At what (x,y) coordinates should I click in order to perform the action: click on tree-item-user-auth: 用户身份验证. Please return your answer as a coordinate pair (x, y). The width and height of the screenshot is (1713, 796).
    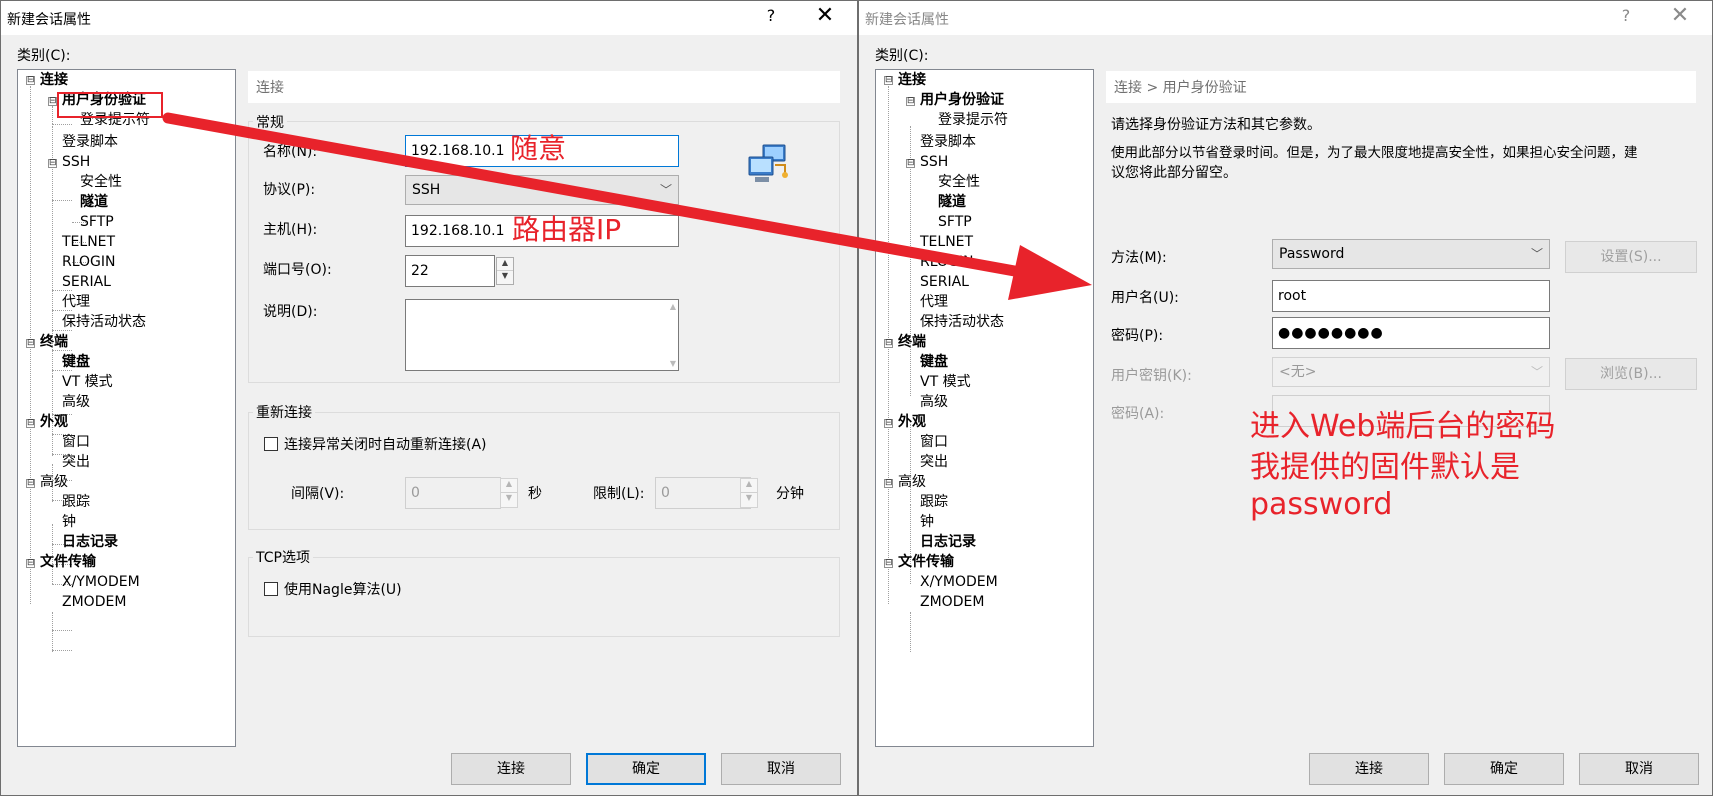
    Looking at the image, I should click on (962, 100).